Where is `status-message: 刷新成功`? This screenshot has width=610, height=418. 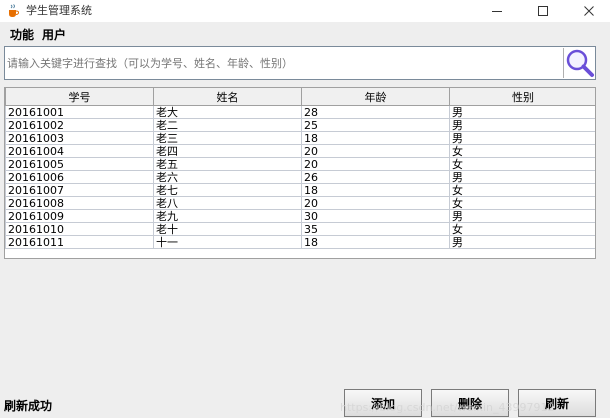 status-message: 刷新成功 is located at coordinates (28, 406).